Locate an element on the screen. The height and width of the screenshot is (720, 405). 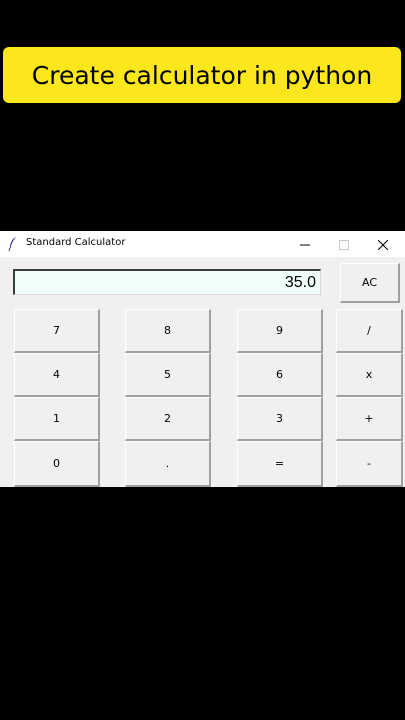
minimize-icon is located at coordinates (305, 244).